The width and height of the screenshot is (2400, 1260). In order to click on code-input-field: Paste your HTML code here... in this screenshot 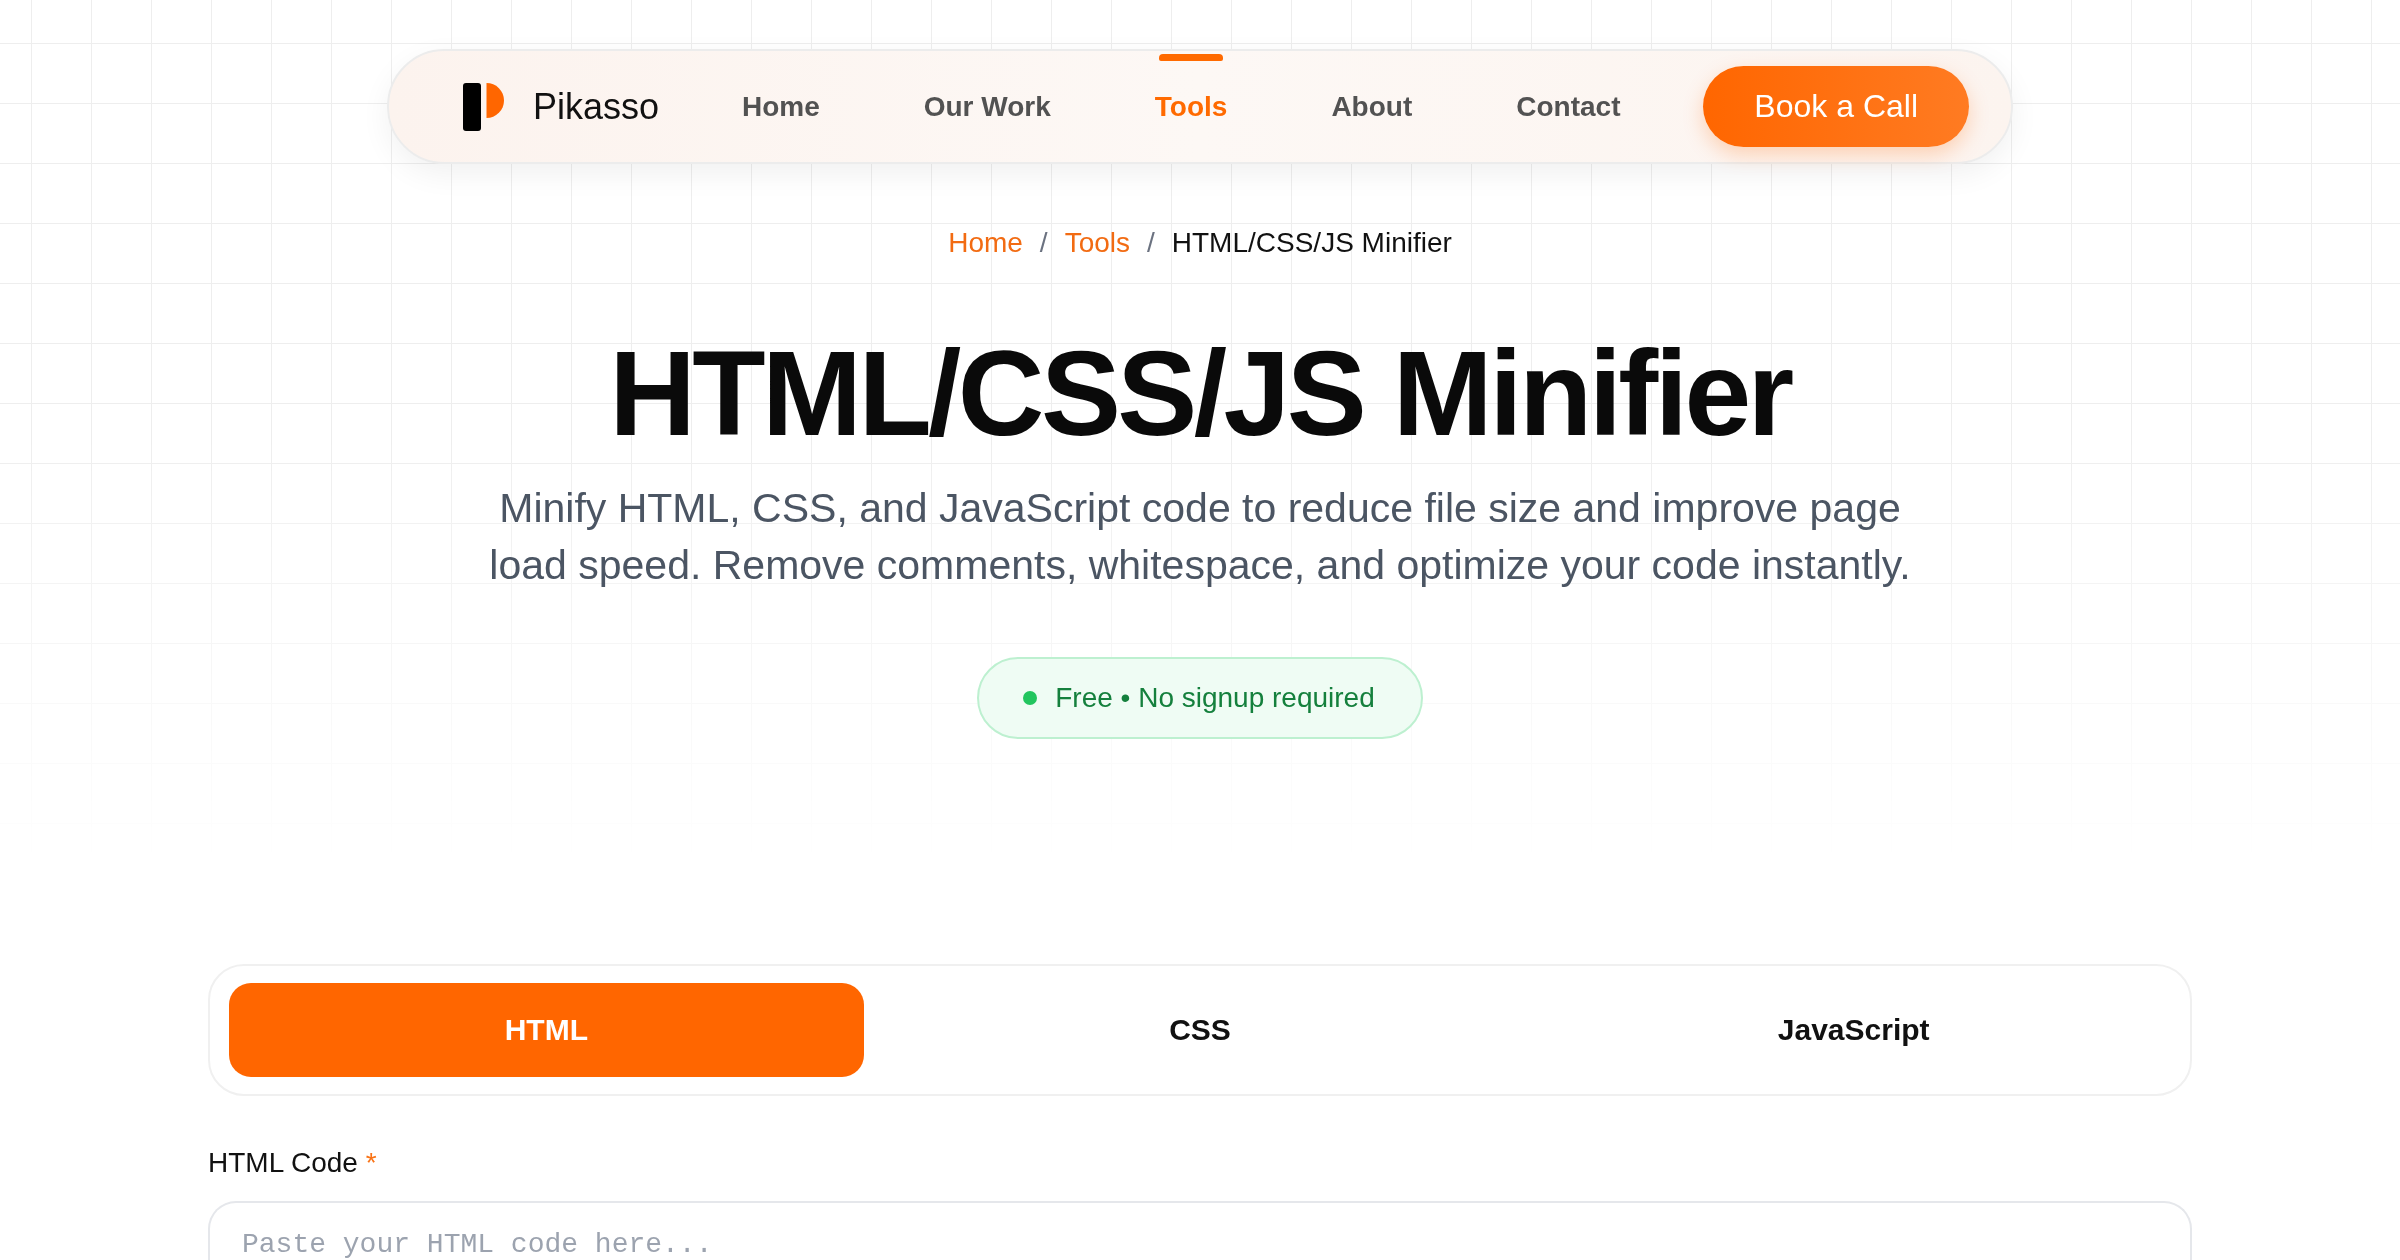, I will do `click(1200, 1230)`.